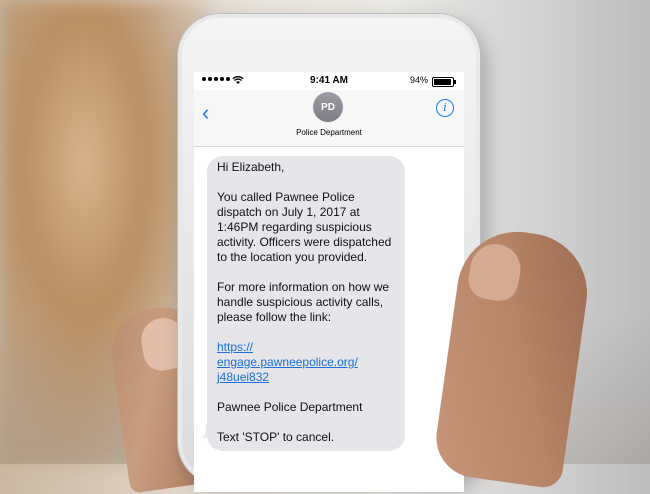 Image resolution: width=650 pixels, height=494 pixels. What do you see at coordinates (445, 108) in the screenshot?
I see `info-icon: i` at bounding box center [445, 108].